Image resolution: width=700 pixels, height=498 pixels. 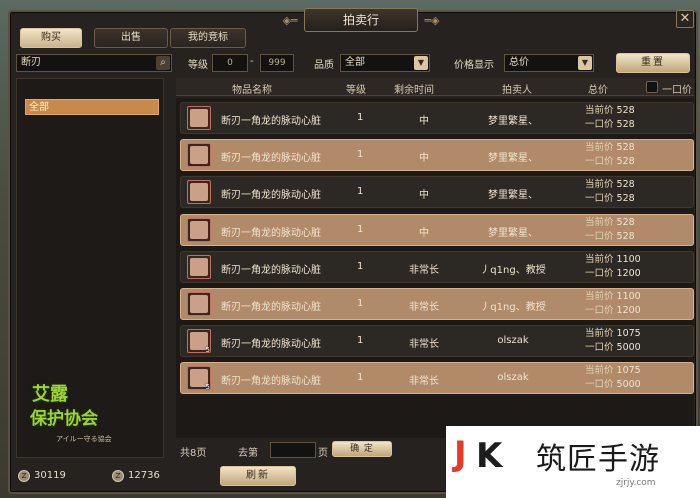 What do you see at coordinates (356, 90) in the screenshot?
I see `col-header-level: 等级` at bounding box center [356, 90].